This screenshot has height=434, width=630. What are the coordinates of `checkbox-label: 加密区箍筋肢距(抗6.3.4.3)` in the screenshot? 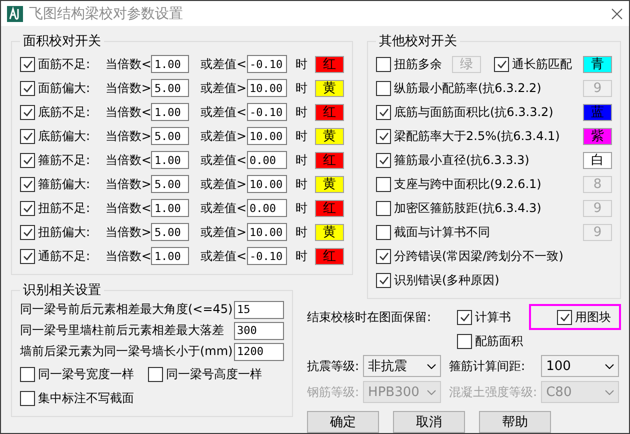 It's located at (488, 208).